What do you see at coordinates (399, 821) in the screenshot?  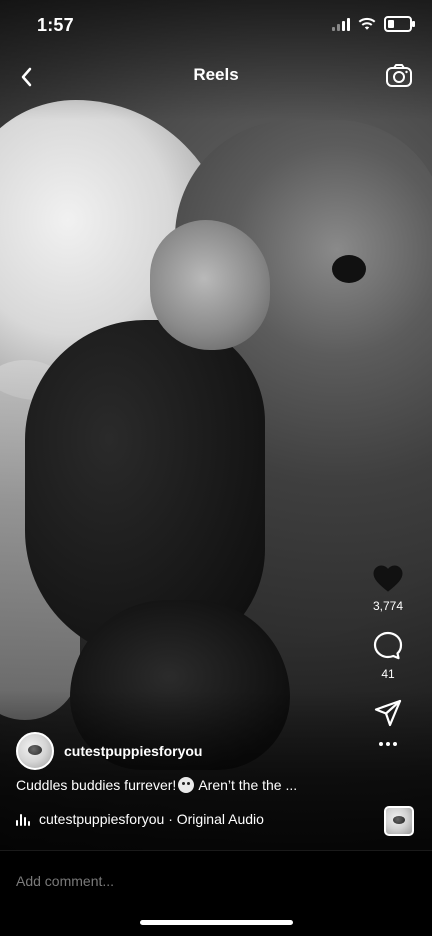 I see `audio-thumbnail-button` at bounding box center [399, 821].